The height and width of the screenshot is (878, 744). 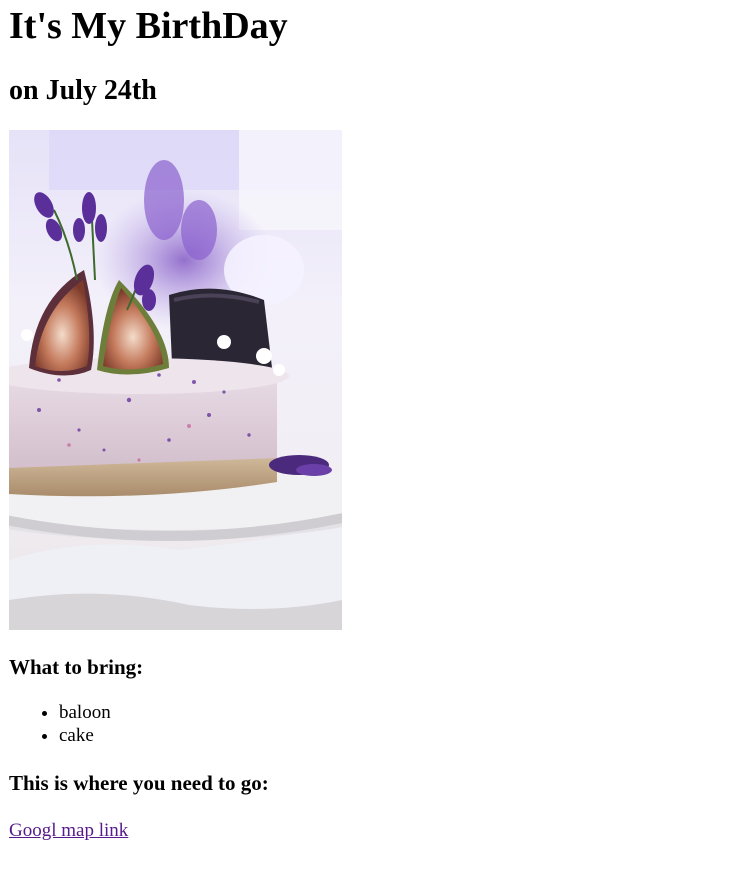 I want to click on google-map-link: Googl map link, so click(x=68, y=830).